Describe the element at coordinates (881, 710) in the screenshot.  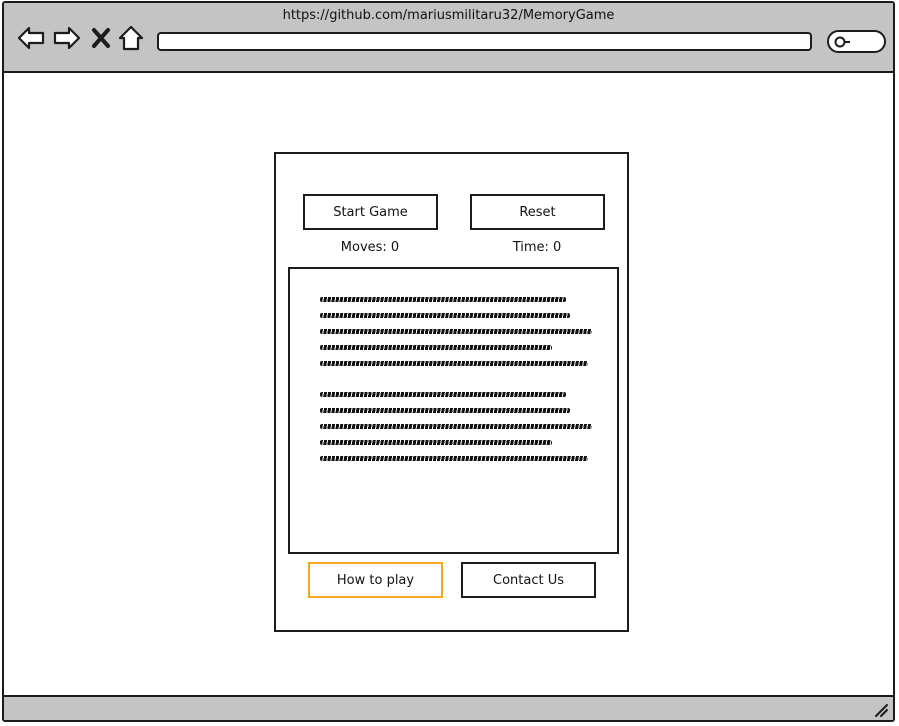
I see `resize-grip-icon` at that location.